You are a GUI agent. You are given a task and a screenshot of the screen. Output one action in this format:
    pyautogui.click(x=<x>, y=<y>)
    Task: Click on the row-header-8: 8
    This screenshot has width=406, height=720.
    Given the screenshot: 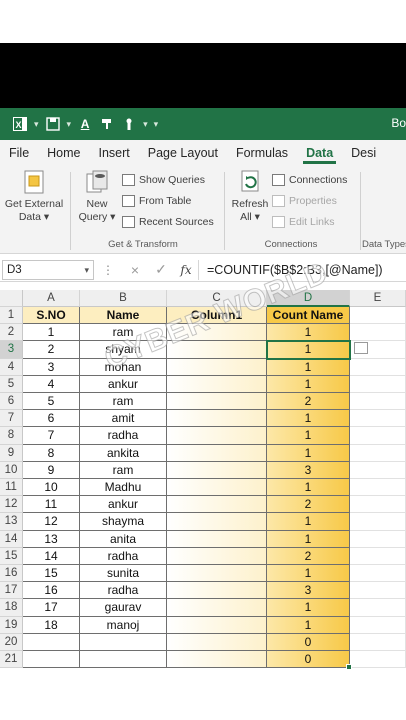 What is the action you would take?
    pyautogui.click(x=11, y=436)
    